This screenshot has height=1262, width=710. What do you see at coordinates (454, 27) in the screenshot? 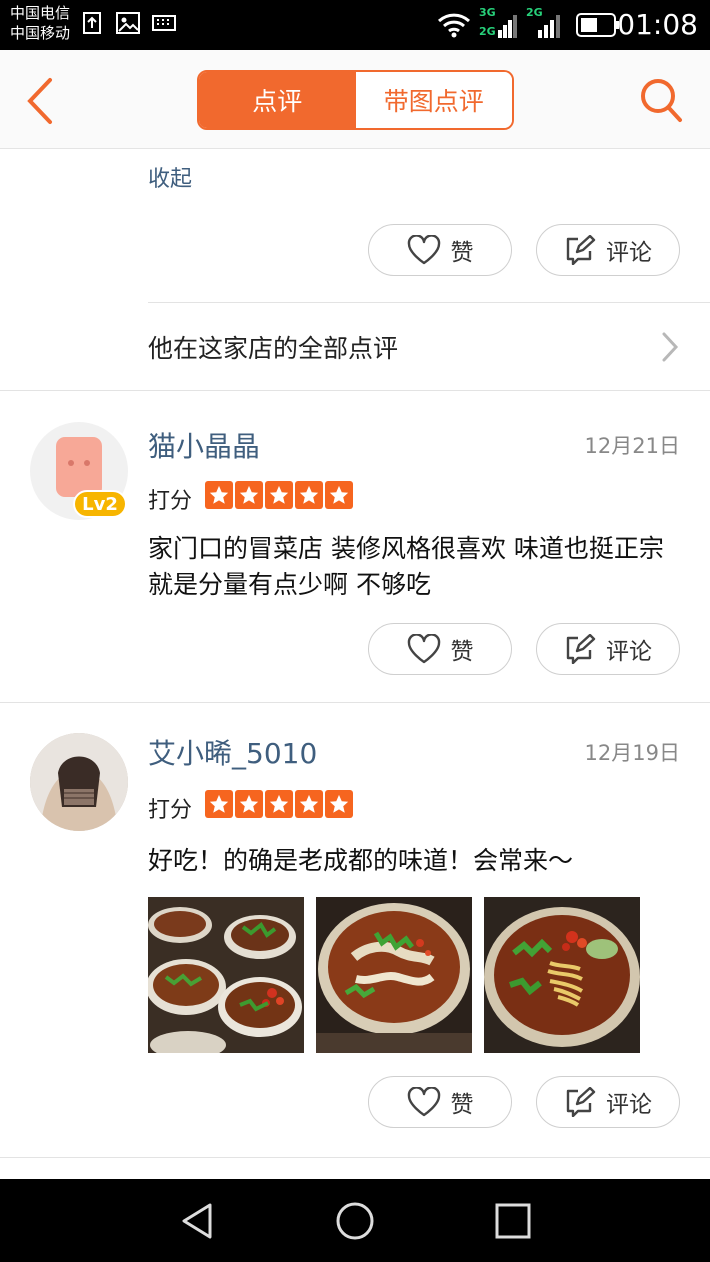
I see `wifi-icon` at bounding box center [454, 27].